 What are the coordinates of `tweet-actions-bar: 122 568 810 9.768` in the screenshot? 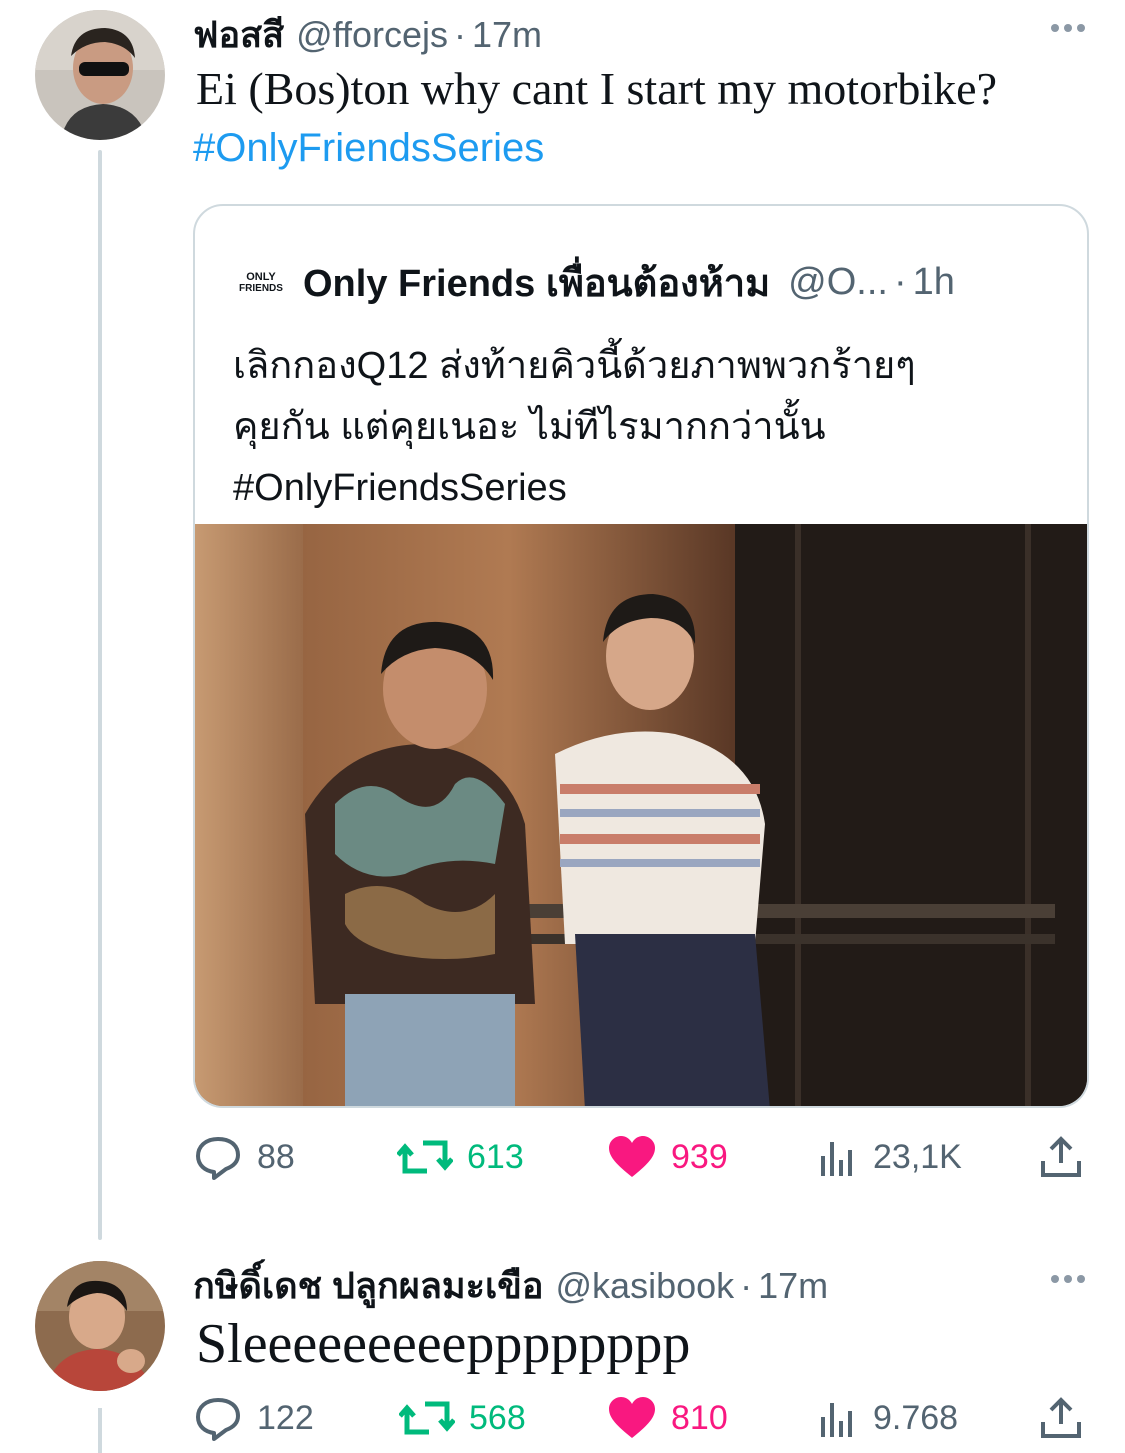 It's located at (643, 1418).